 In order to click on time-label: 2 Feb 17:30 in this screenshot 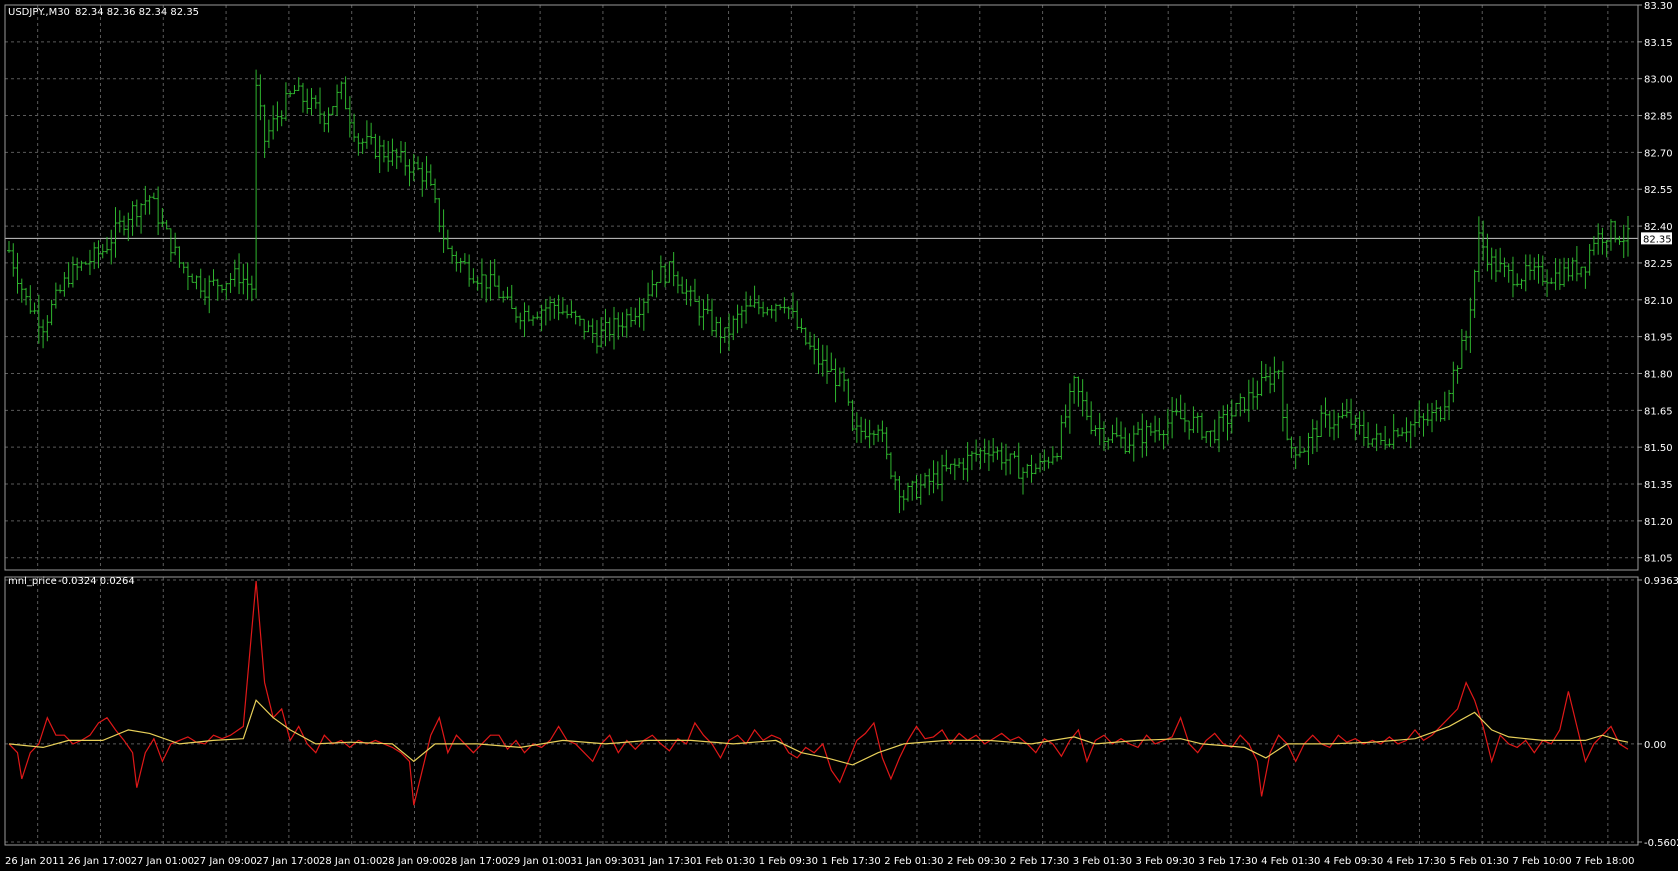, I will do `click(1039, 861)`.